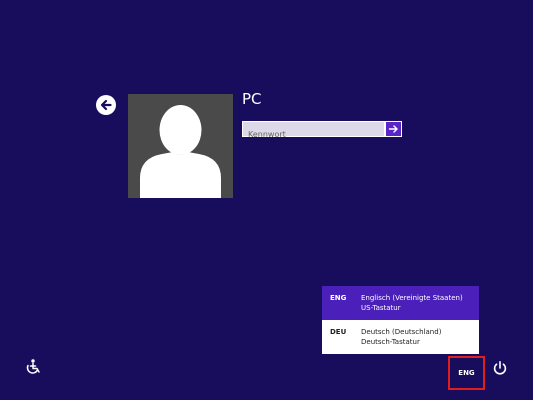 This screenshot has height=400, width=533. I want to click on back-arrow-icon, so click(106, 105).